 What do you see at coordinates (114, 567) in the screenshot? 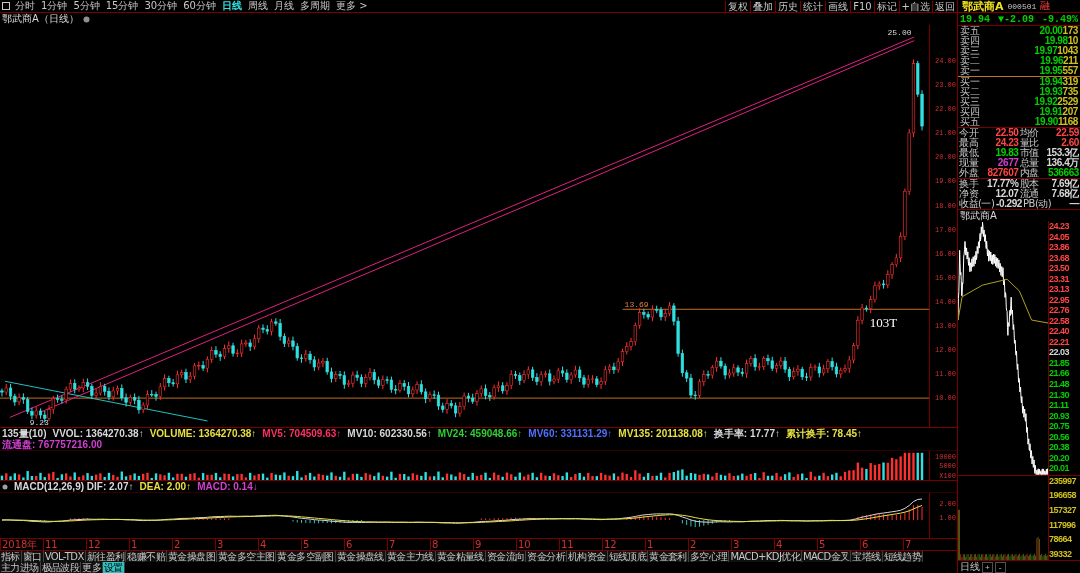
I see `indicator-tab: 设置` at bounding box center [114, 567].